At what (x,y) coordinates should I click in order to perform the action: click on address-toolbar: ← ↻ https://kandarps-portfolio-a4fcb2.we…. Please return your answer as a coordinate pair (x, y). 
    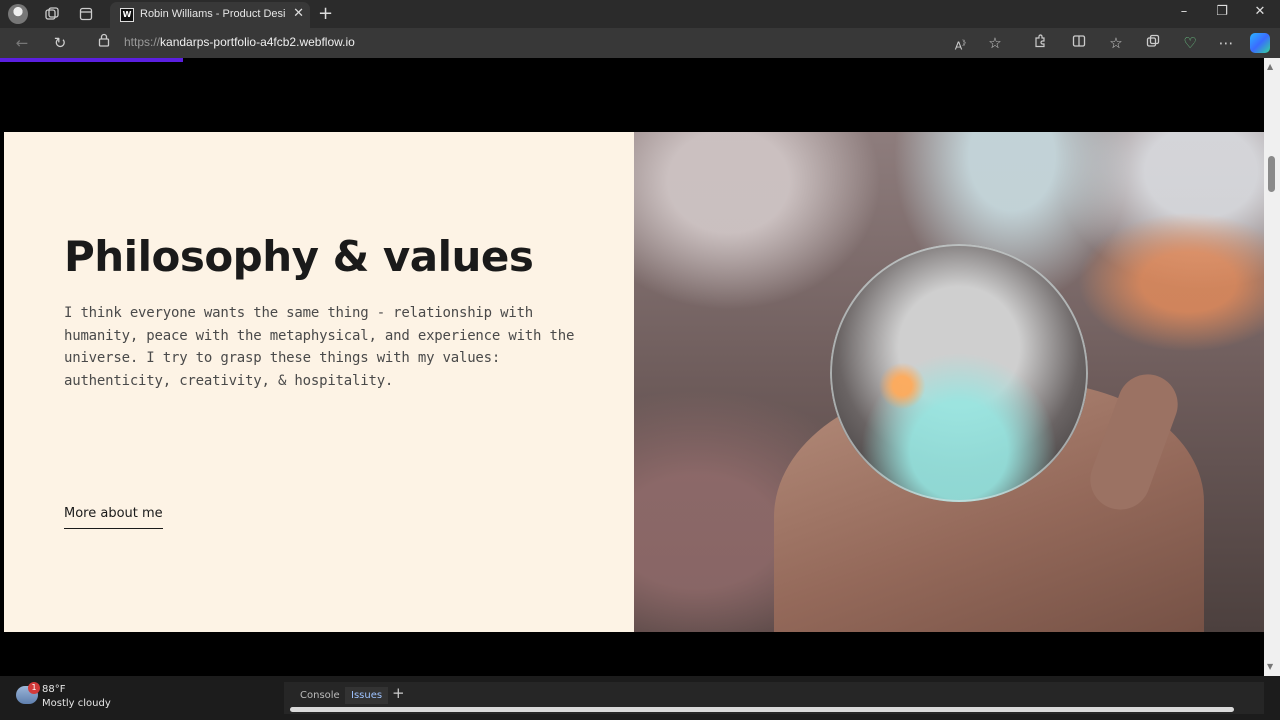
    Looking at the image, I should click on (640, 43).